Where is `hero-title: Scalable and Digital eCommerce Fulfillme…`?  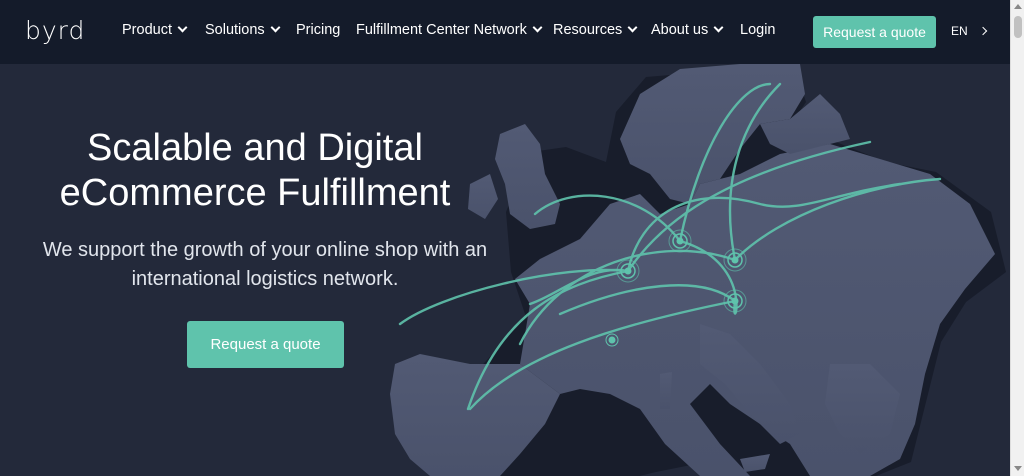
hero-title: Scalable and Digital eCommerce Fulfillme… is located at coordinates (255, 171).